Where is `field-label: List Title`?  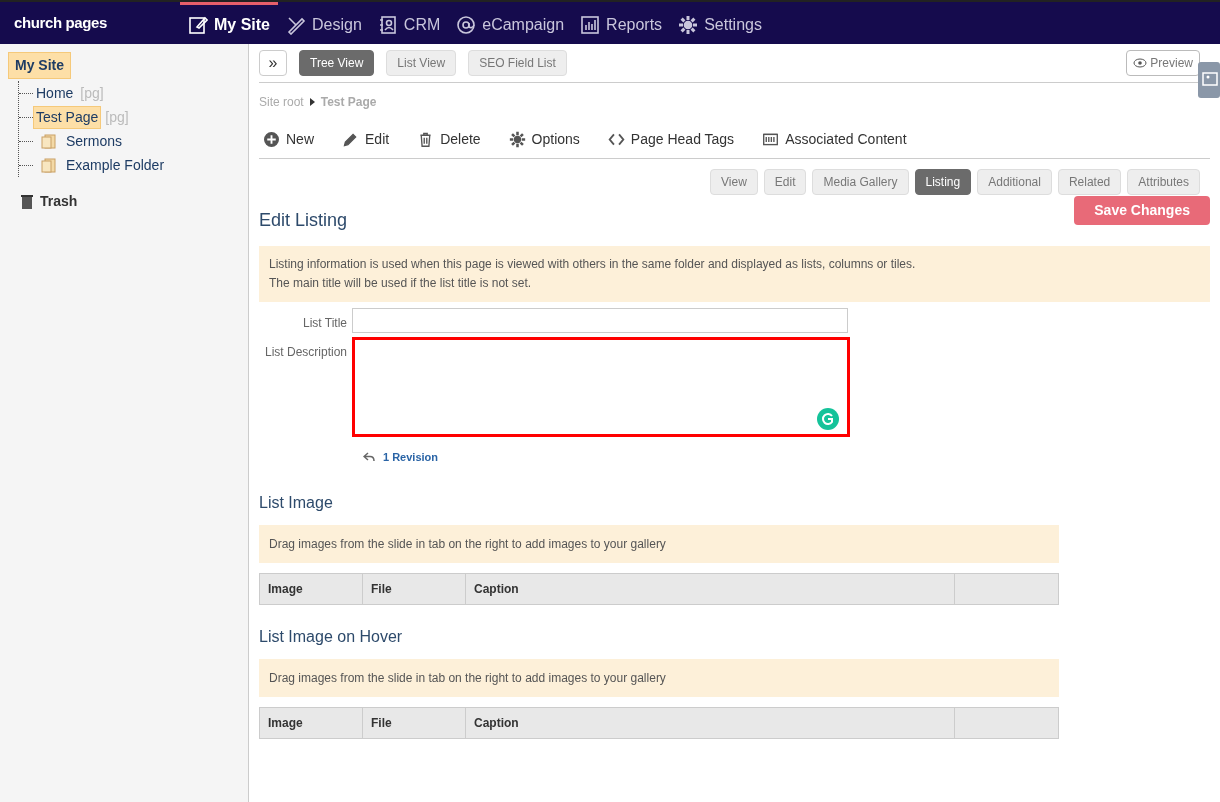
field-label: List Title is located at coordinates (324, 323).